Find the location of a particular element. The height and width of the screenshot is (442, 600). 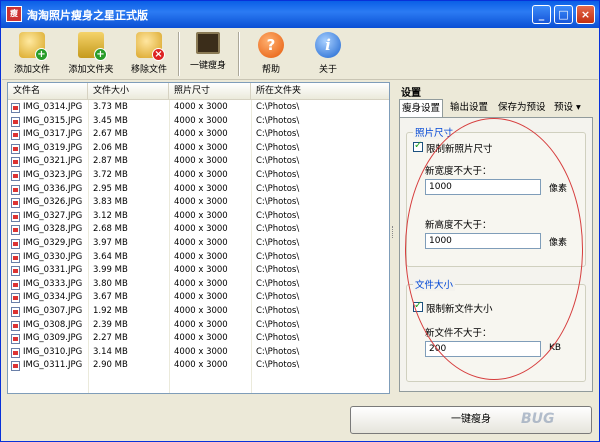

table-row: IMG_0321.JPG 2.87 MB 4000 x 3000 C:\Photos\ is located at coordinates (198, 162).